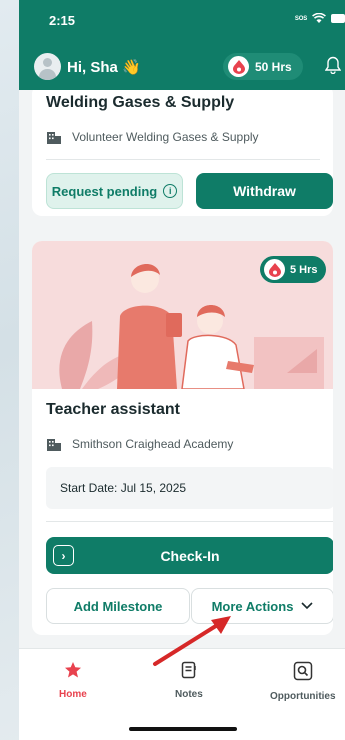 The height and width of the screenshot is (740, 345). What do you see at coordinates (338, 18) in the screenshot?
I see `battery-icon` at bounding box center [338, 18].